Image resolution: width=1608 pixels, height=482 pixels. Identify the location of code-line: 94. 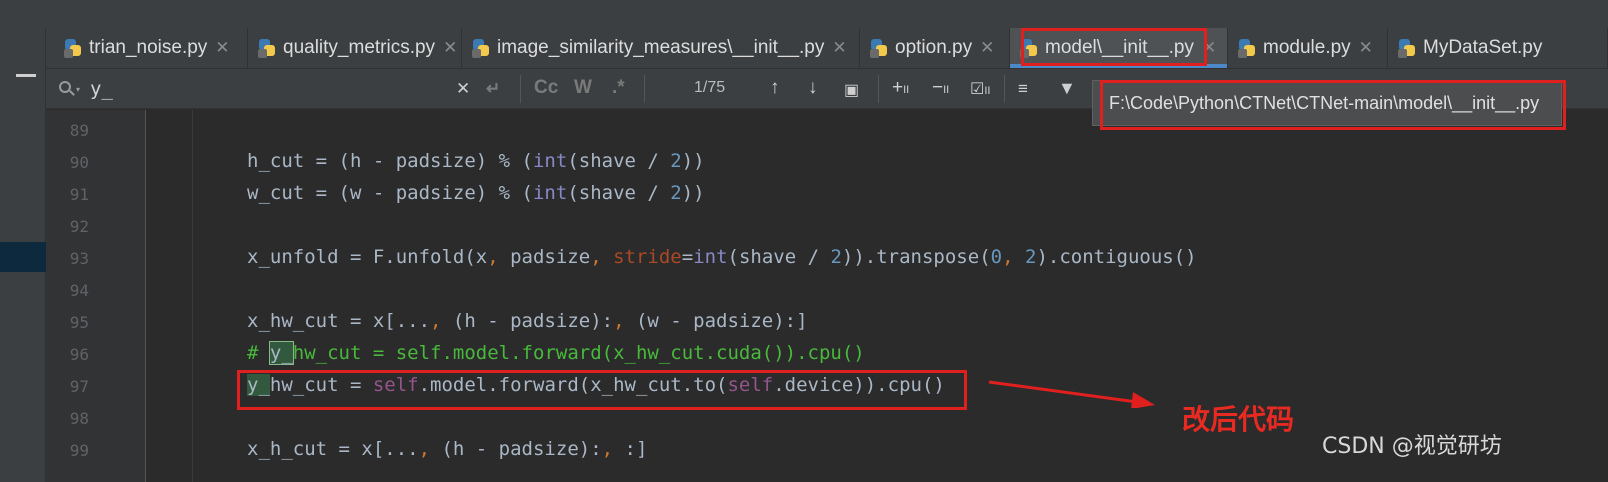
(827, 290).